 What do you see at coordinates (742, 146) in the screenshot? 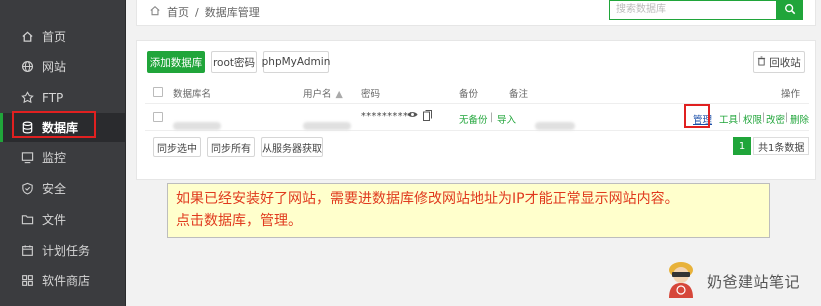
I see `page-number: 1` at bounding box center [742, 146].